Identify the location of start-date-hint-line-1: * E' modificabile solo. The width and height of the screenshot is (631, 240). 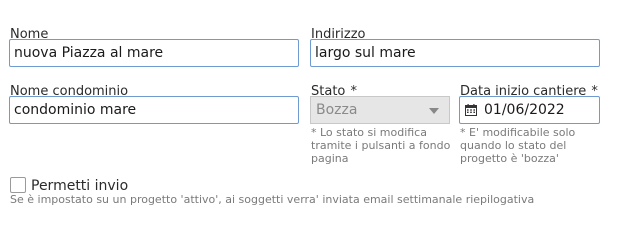
(518, 132).